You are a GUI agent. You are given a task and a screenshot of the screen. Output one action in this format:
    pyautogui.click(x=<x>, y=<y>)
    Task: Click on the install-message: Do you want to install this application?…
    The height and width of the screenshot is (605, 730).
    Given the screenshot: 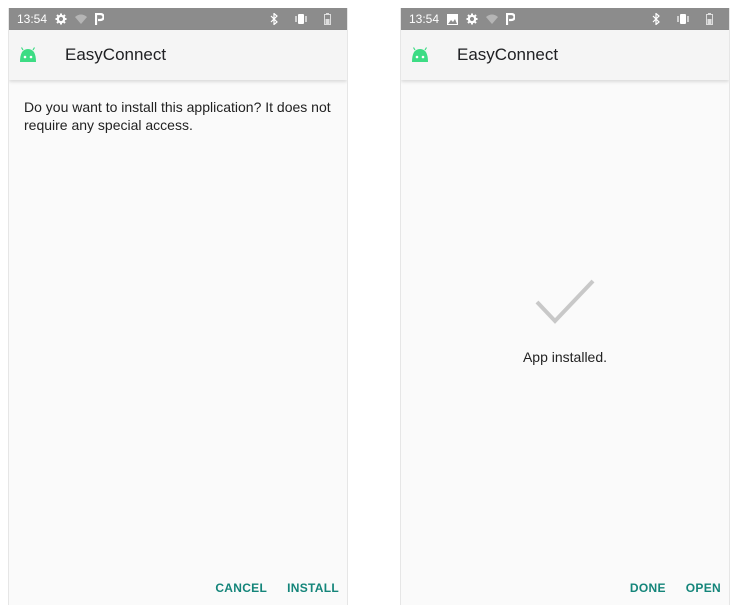 What is the action you would take?
    pyautogui.click(x=177, y=116)
    